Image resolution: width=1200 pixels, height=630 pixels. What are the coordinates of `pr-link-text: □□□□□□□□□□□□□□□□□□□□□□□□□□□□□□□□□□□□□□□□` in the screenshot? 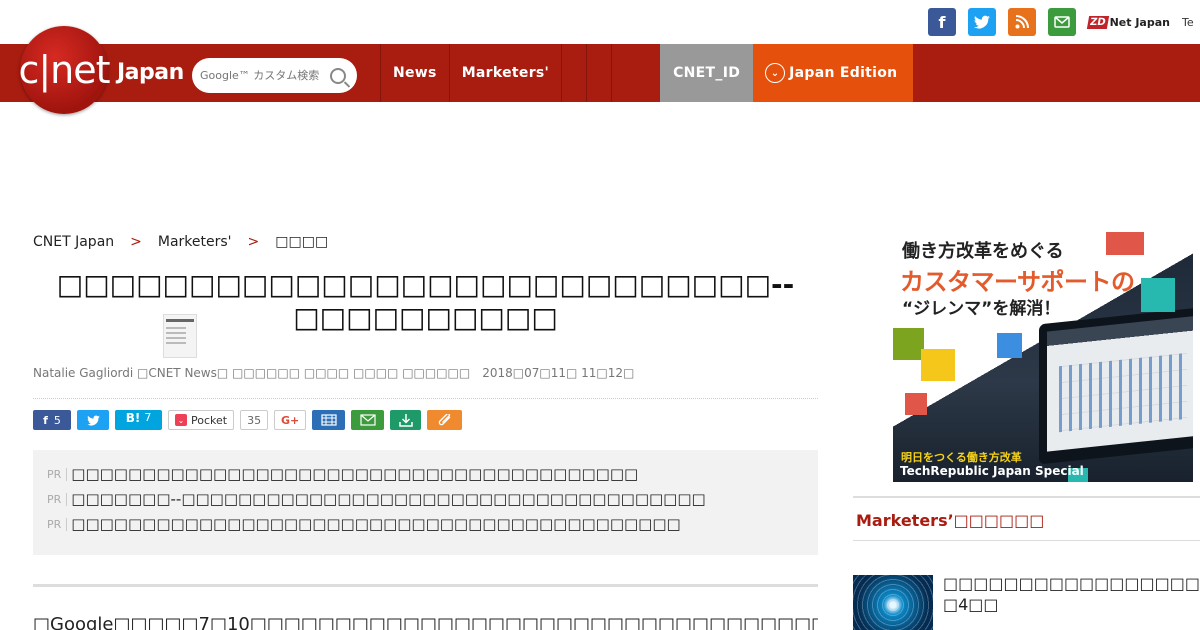 It's located at (354, 474).